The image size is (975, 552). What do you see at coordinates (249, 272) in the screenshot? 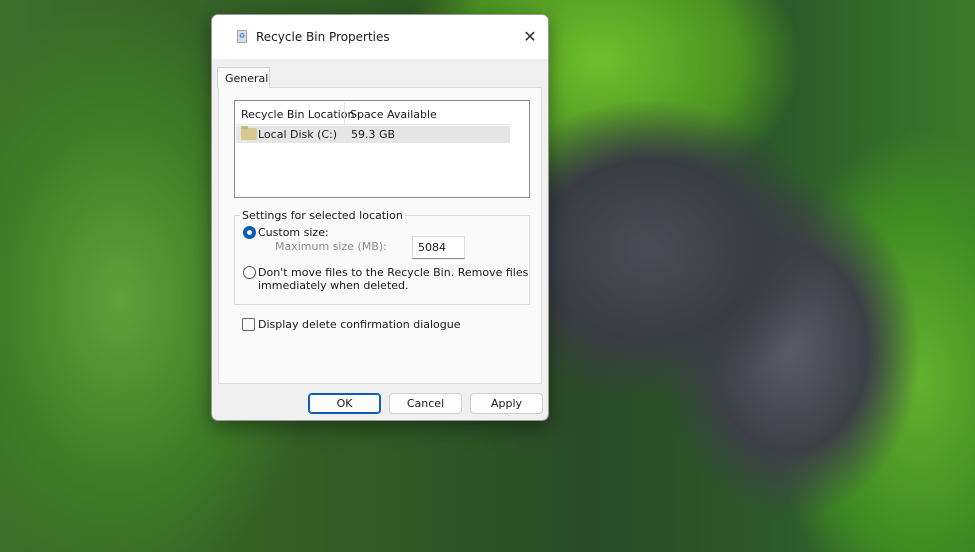
I see `dont-move-radio` at bounding box center [249, 272].